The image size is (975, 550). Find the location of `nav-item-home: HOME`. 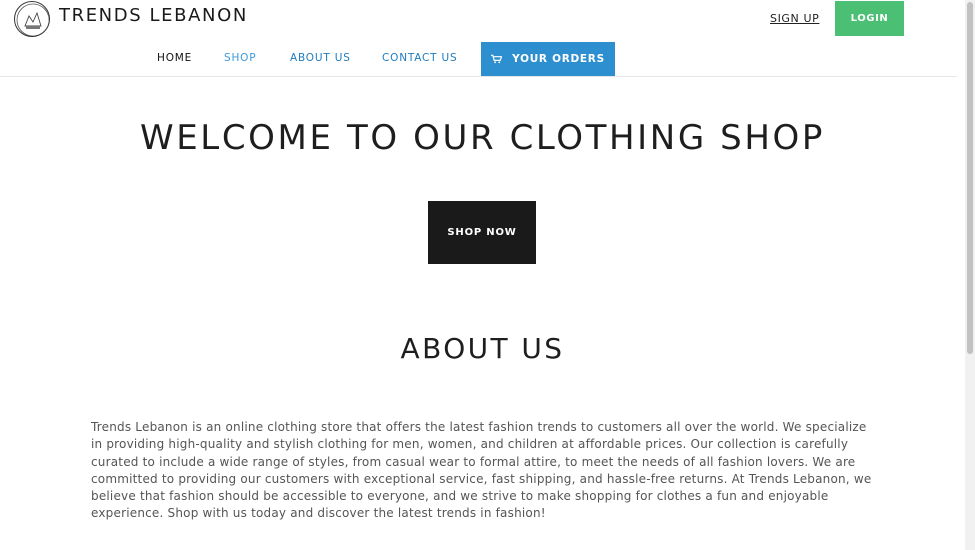

nav-item-home: HOME is located at coordinates (174, 58).